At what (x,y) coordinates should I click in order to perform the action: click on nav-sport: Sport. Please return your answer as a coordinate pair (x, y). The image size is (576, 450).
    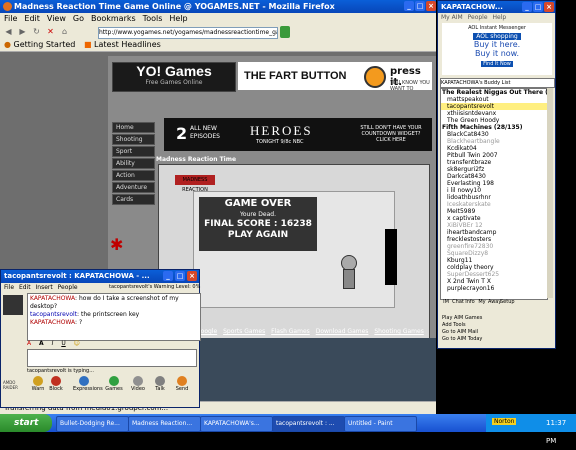
    Looking at the image, I should click on (133, 151).